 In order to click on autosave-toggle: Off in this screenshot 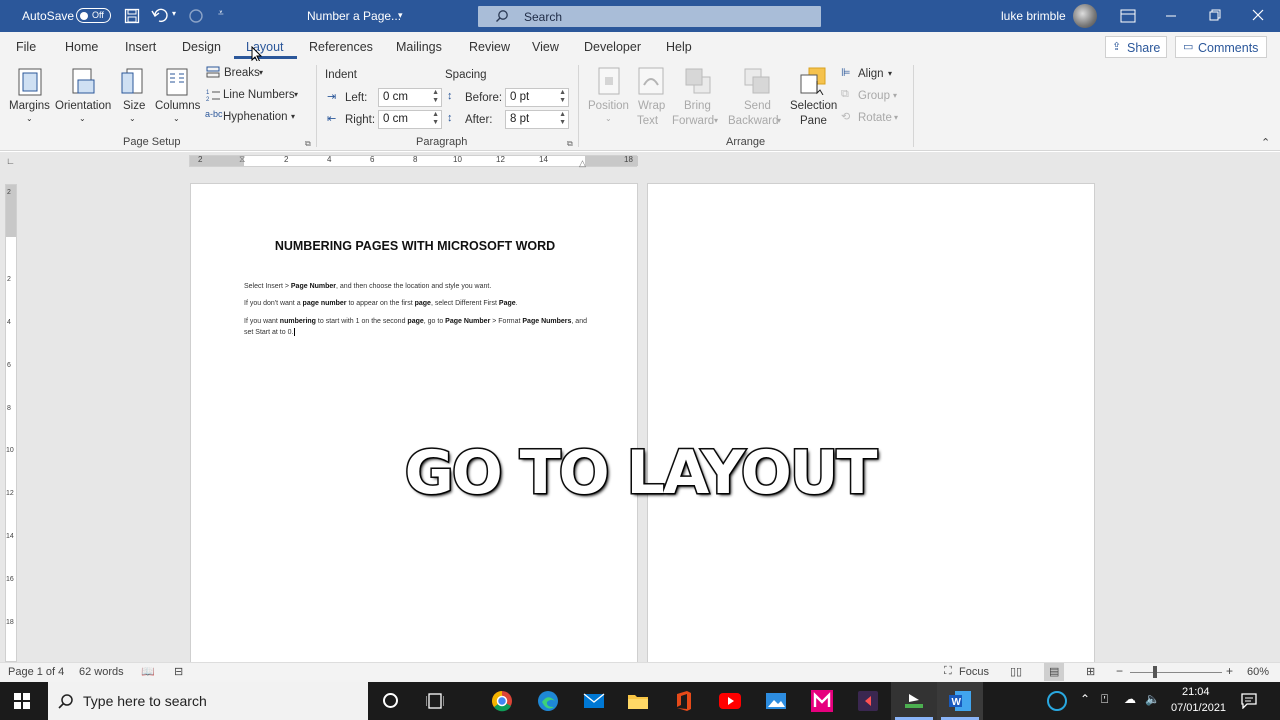, I will do `click(93, 15)`.